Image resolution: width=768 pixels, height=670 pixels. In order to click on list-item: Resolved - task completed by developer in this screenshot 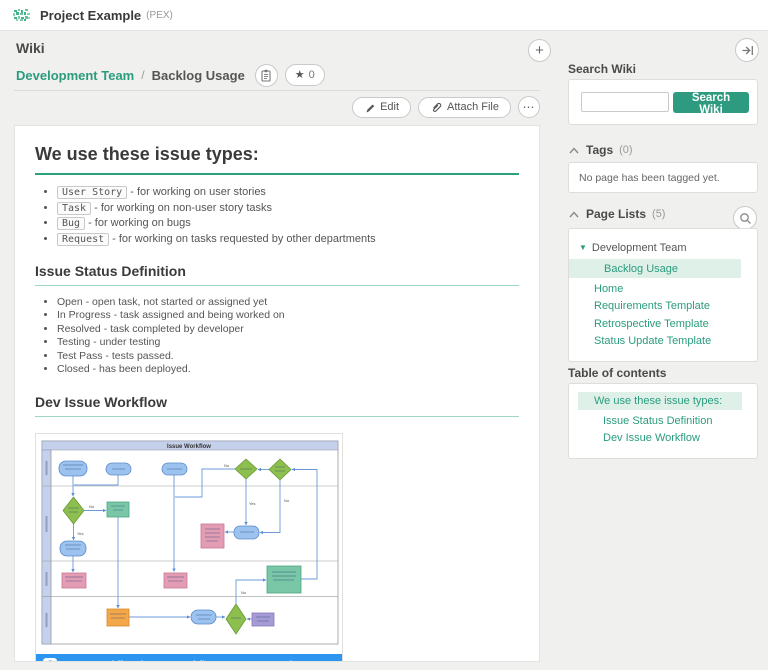, I will do `click(288, 329)`.